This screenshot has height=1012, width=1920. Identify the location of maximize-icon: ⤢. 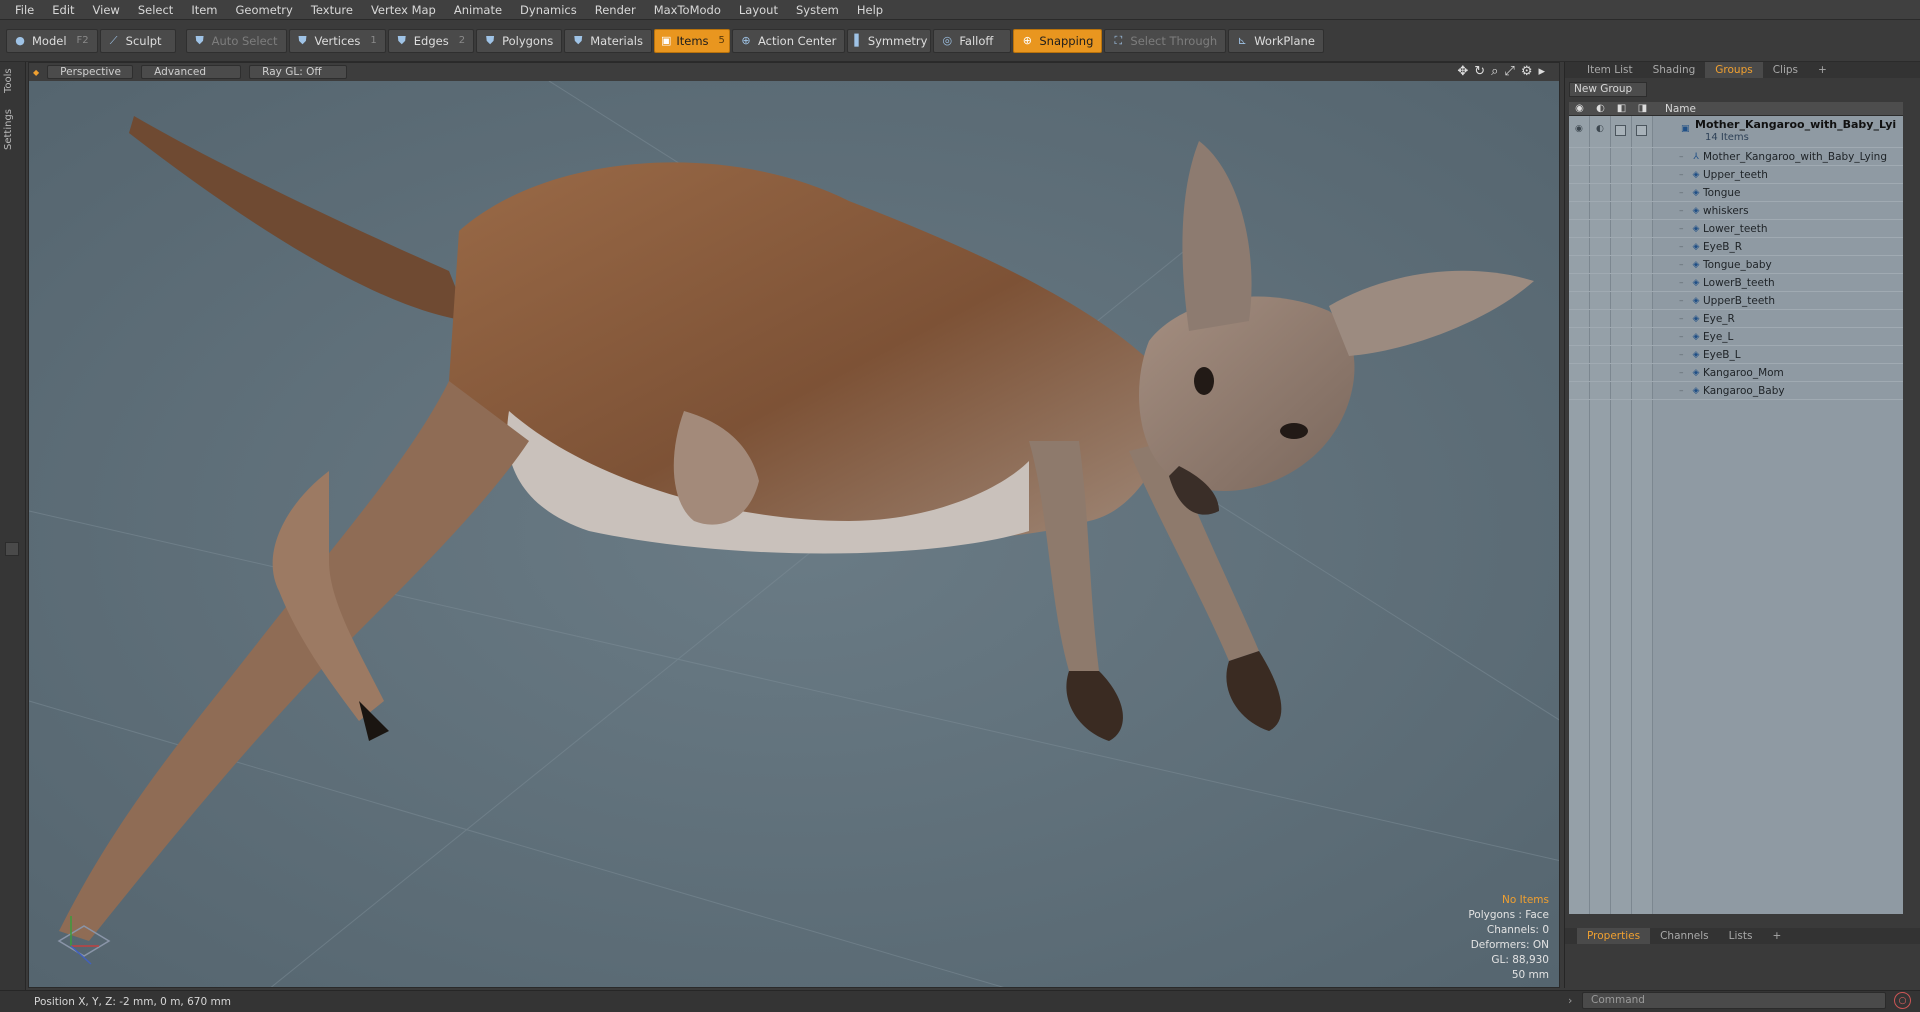
(1509, 71).